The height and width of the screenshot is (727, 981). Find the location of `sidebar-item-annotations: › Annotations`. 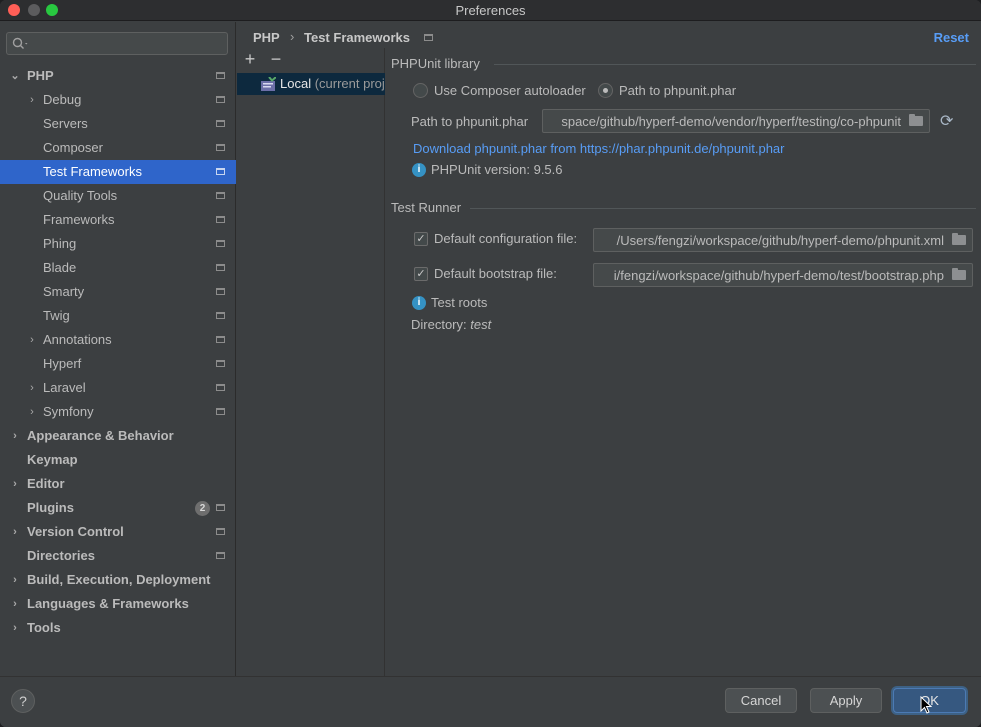

sidebar-item-annotations: › Annotations is located at coordinates (118, 340).